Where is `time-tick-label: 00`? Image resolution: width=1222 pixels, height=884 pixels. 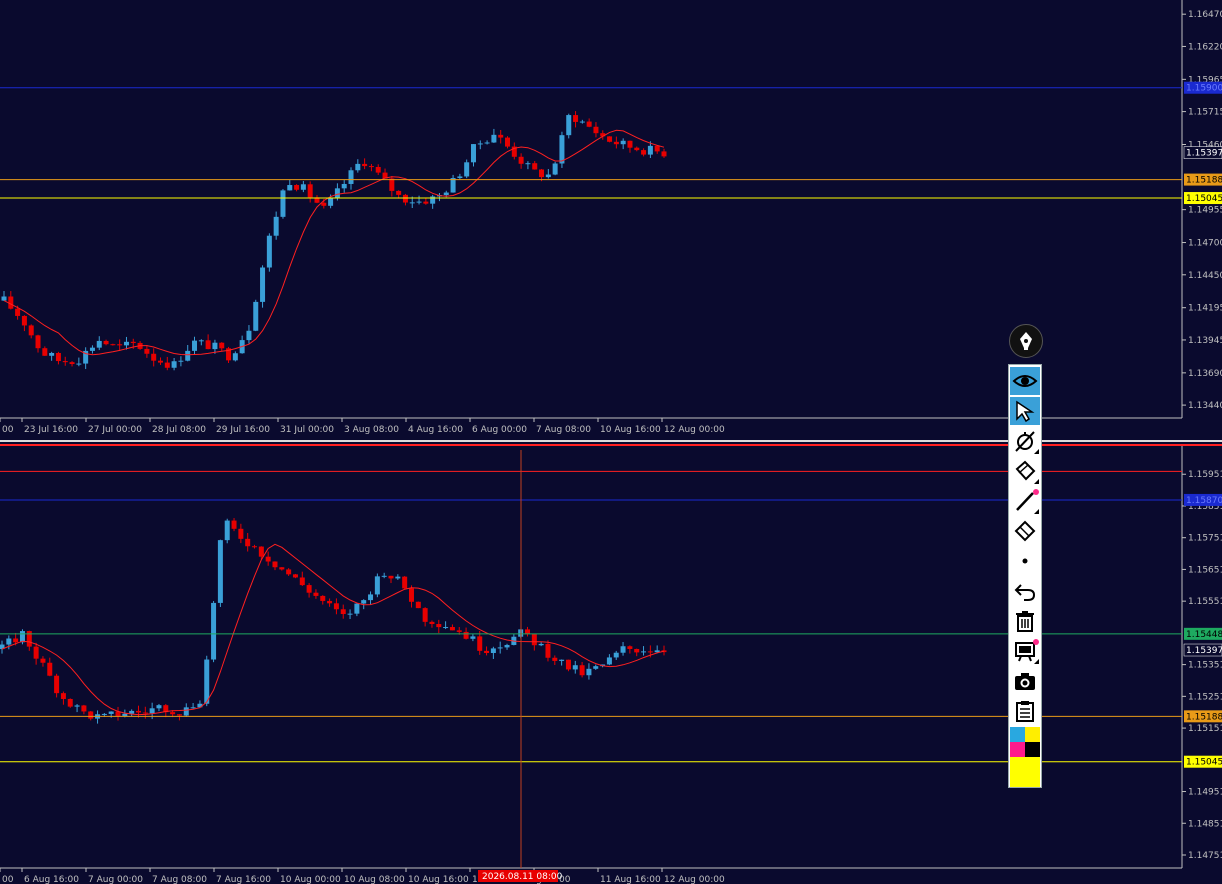 time-tick-label: 00 is located at coordinates (8, 879).